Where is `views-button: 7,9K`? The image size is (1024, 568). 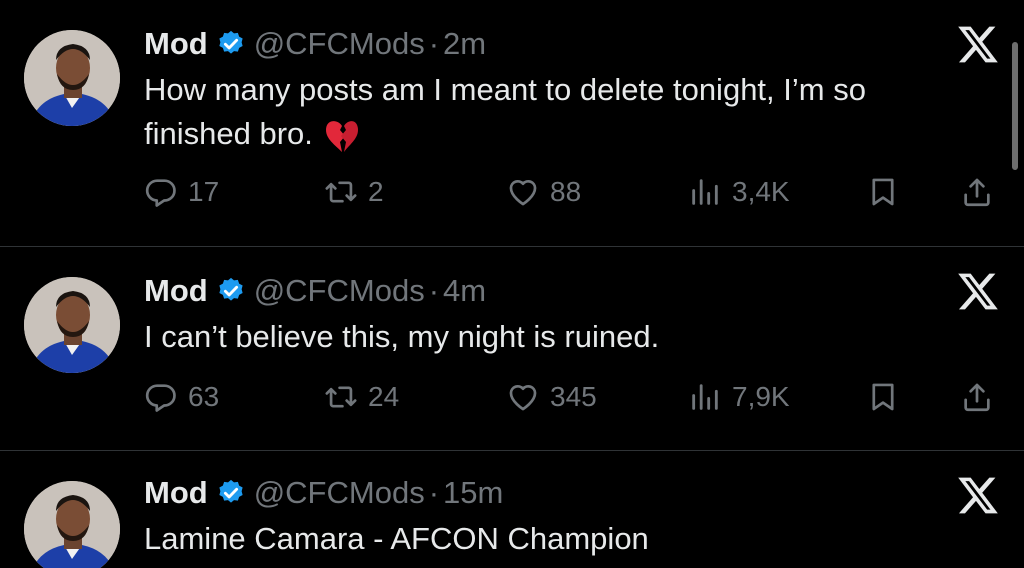
views-button: 7,9K is located at coordinates (739, 397).